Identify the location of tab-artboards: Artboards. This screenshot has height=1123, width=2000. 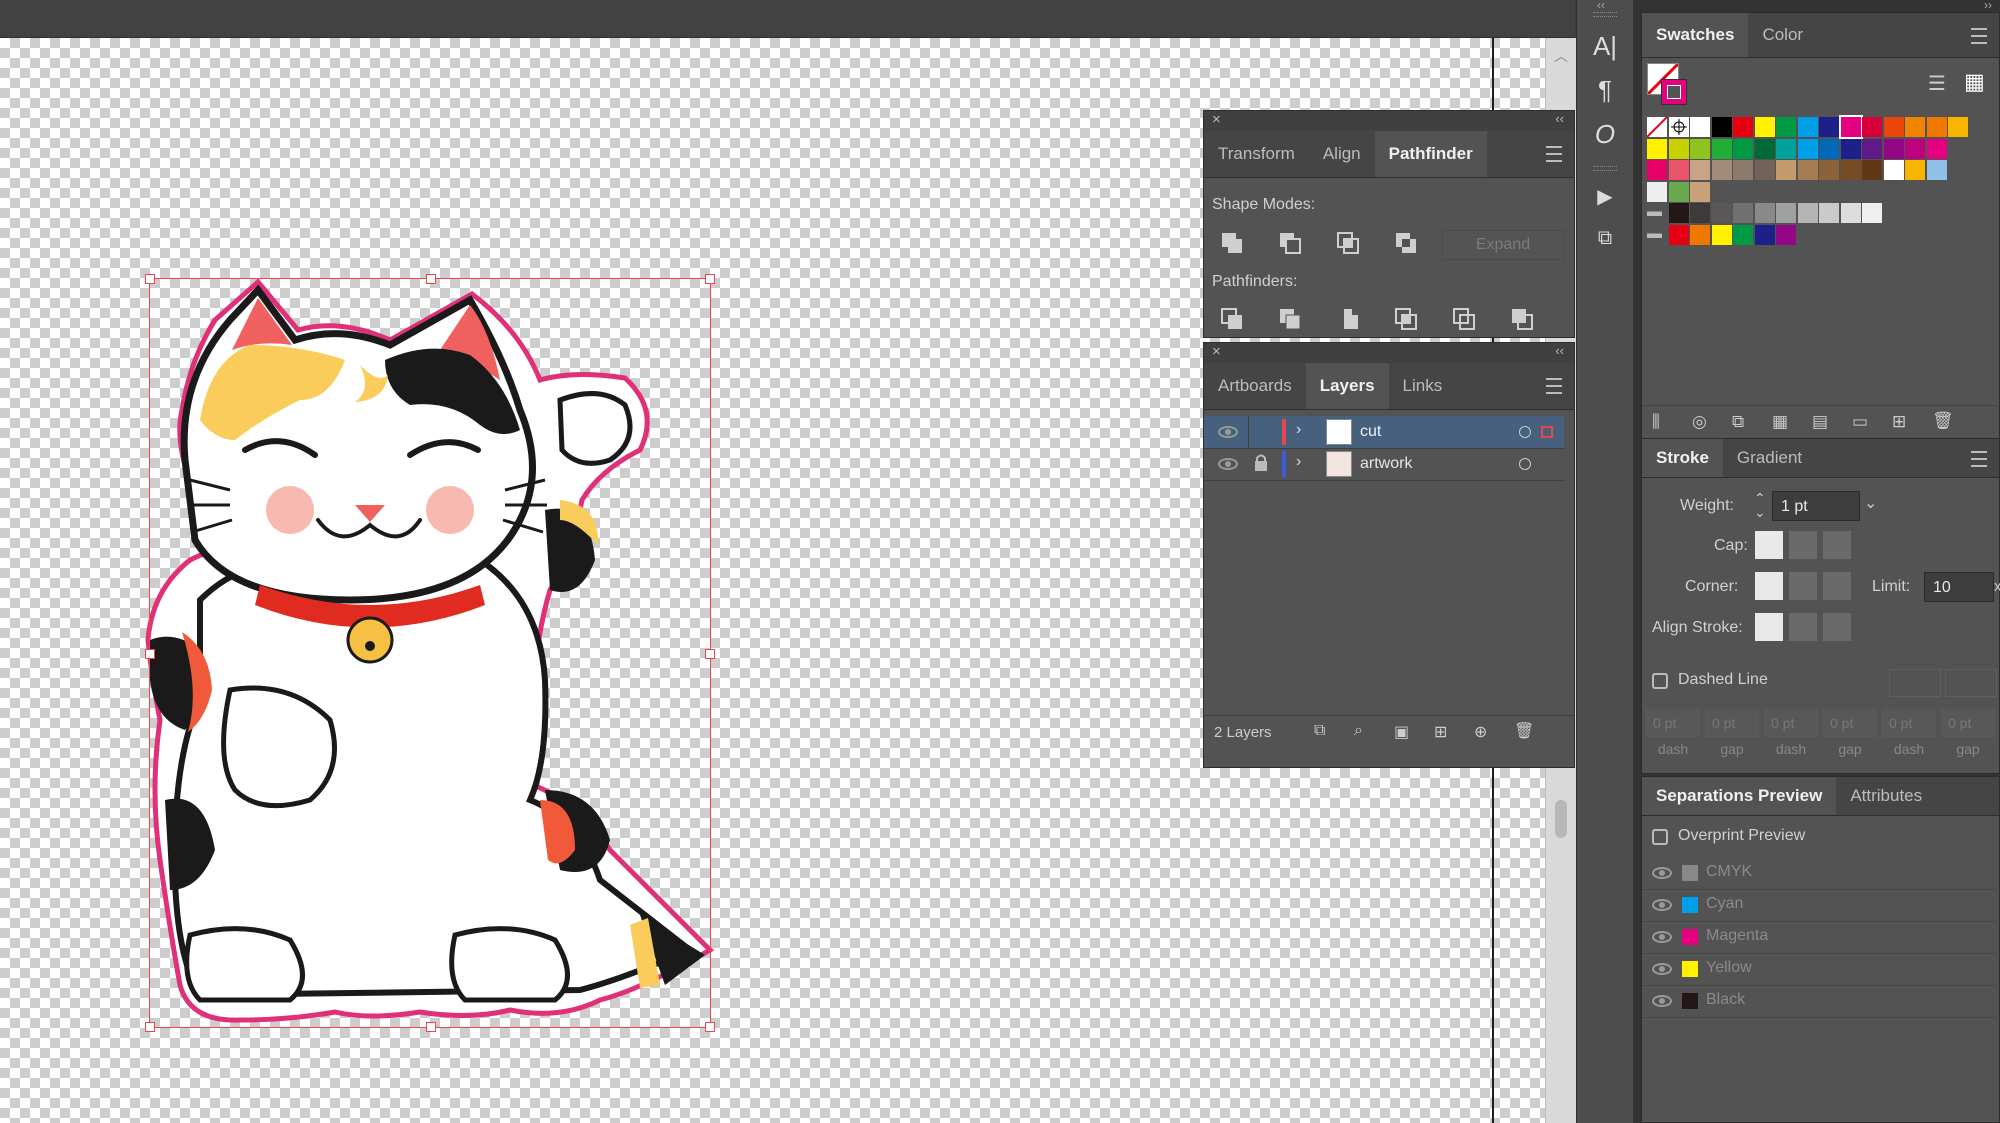
(1255, 386).